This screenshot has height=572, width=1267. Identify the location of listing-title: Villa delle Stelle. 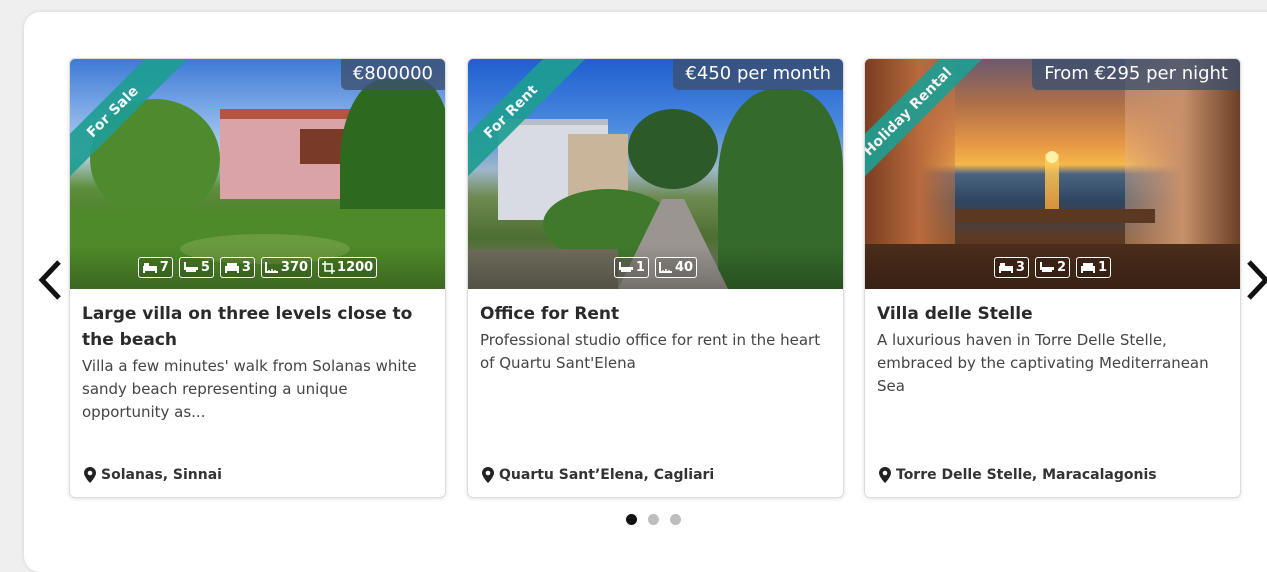
(1052, 314).